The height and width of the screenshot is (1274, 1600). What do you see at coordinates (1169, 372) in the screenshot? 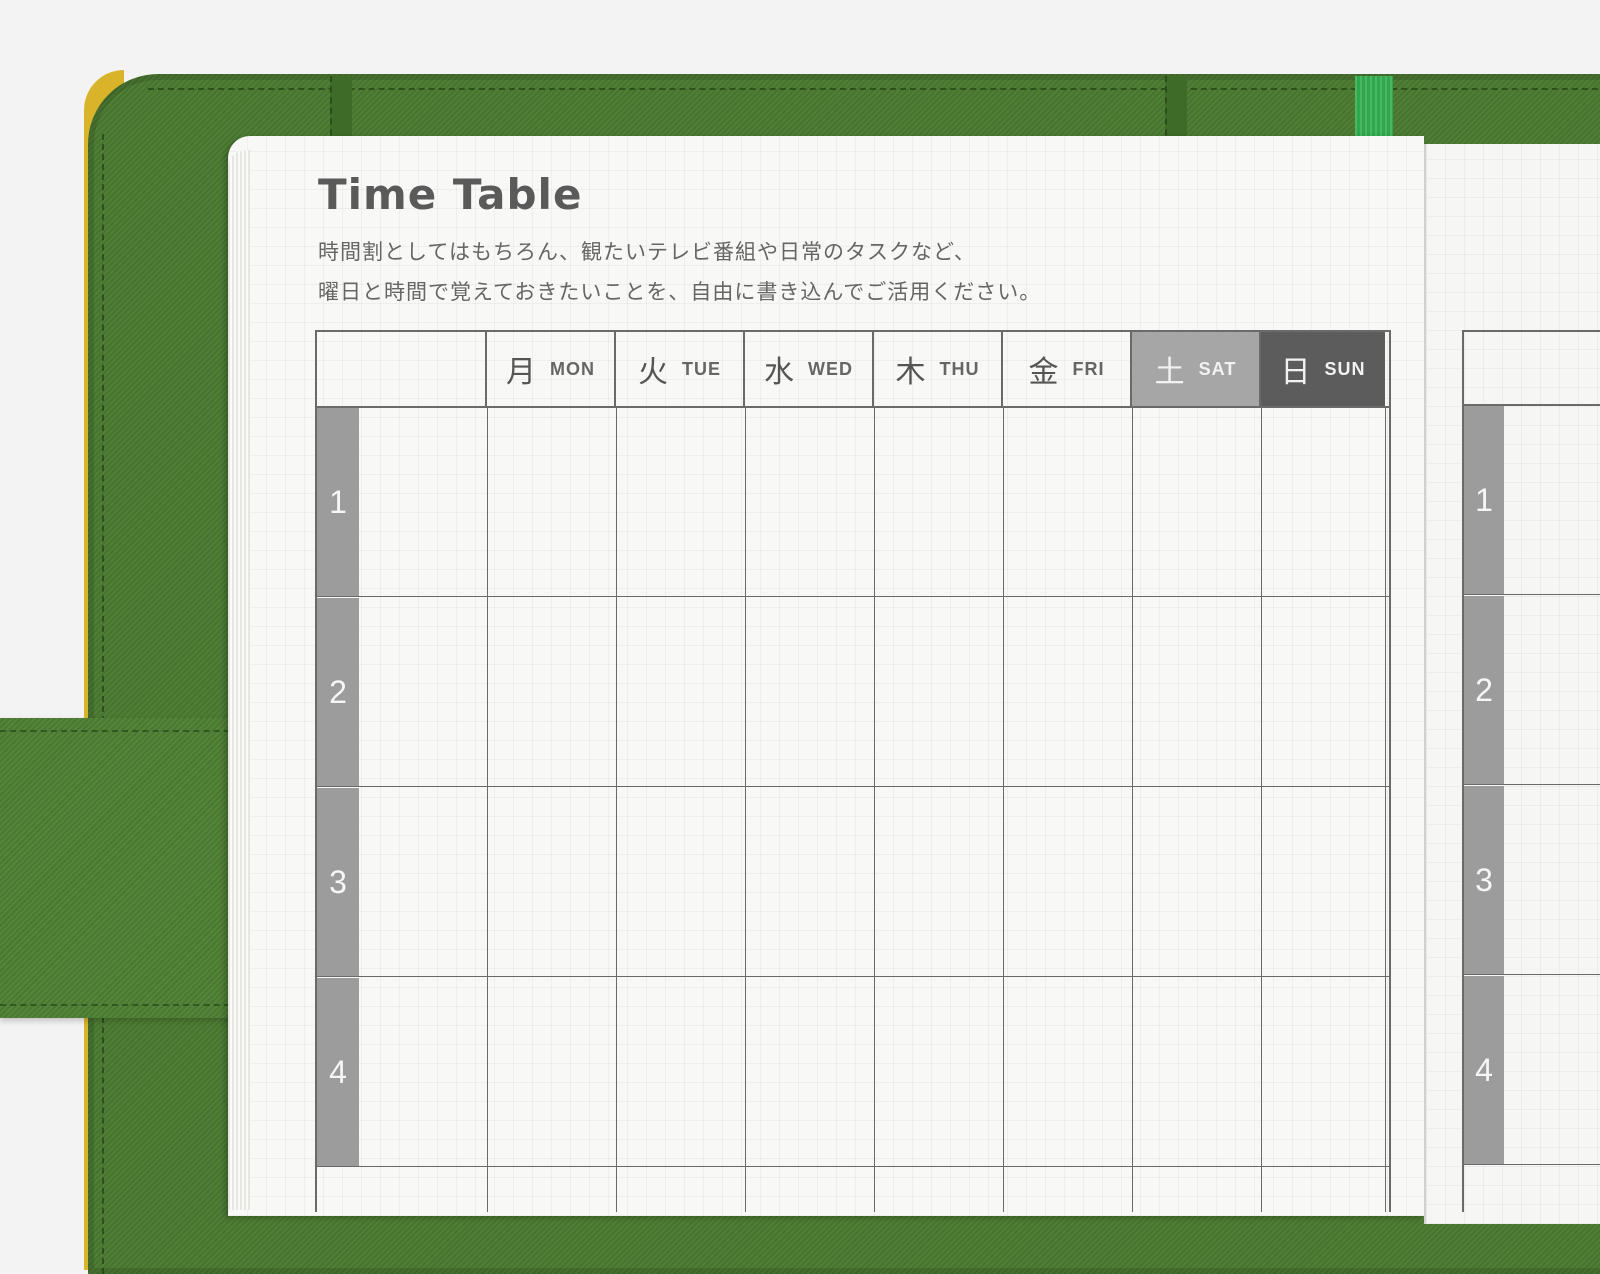
I see `day-jp: 土` at bounding box center [1169, 372].